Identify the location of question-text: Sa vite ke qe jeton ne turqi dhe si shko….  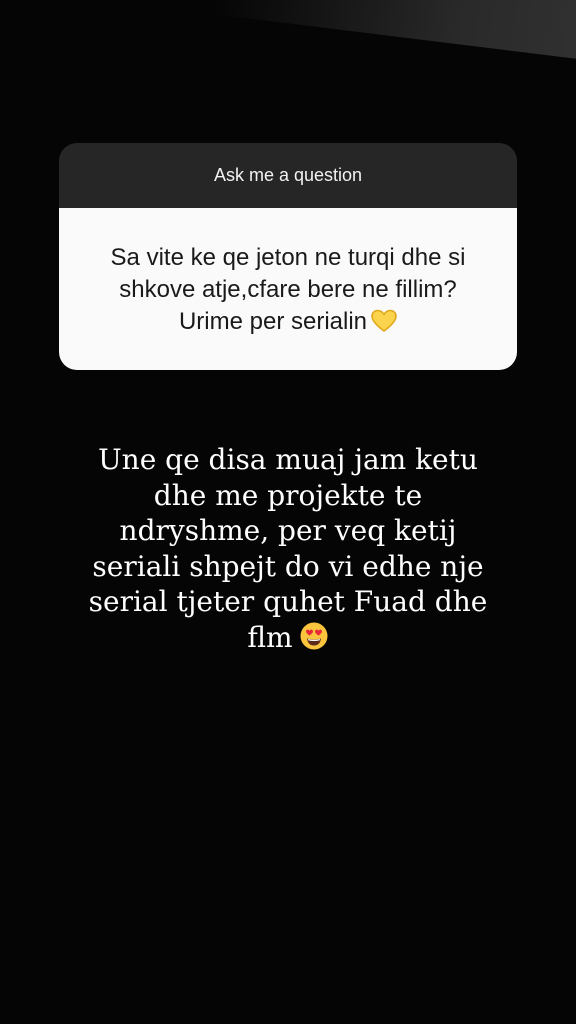
(288, 289).